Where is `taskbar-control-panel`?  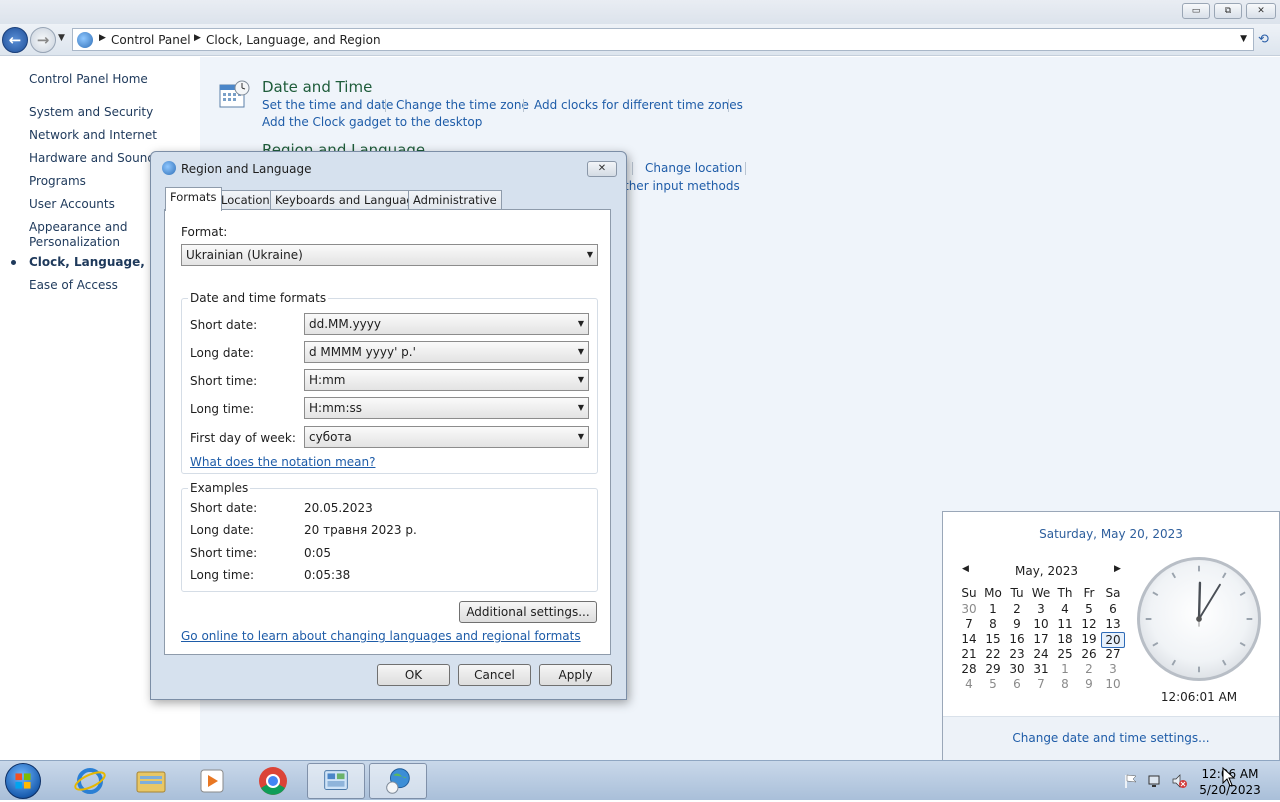 taskbar-control-panel is located at coordinates (336, 781).